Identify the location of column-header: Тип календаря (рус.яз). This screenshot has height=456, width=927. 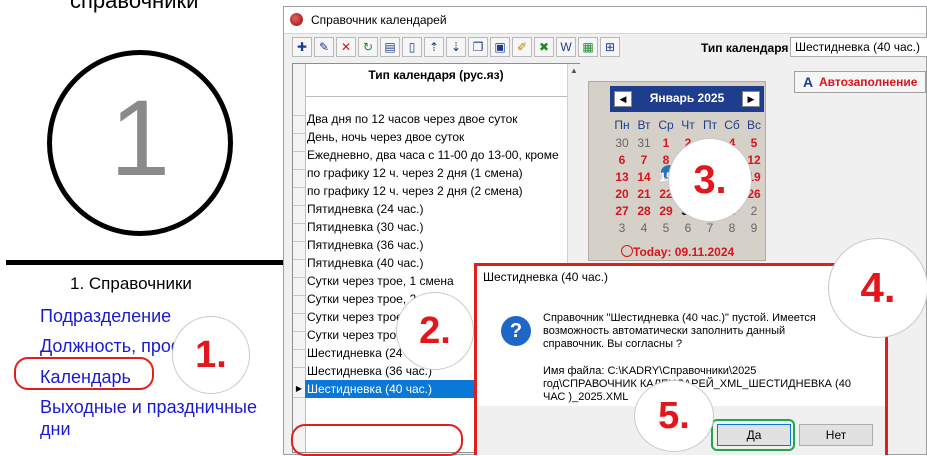
(436, 80).